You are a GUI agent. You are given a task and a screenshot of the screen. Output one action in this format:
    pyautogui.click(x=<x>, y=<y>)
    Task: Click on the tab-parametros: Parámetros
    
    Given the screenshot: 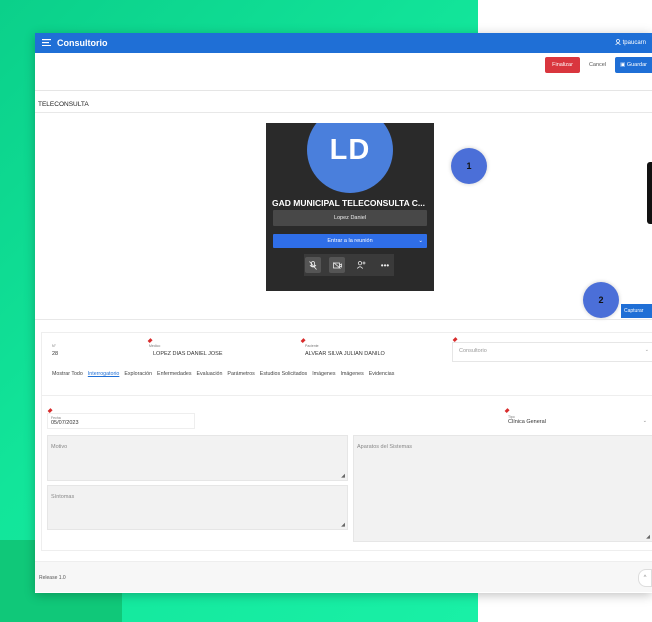 What is the action you would take?
    pyautogui.click(x=240, y=374)
    